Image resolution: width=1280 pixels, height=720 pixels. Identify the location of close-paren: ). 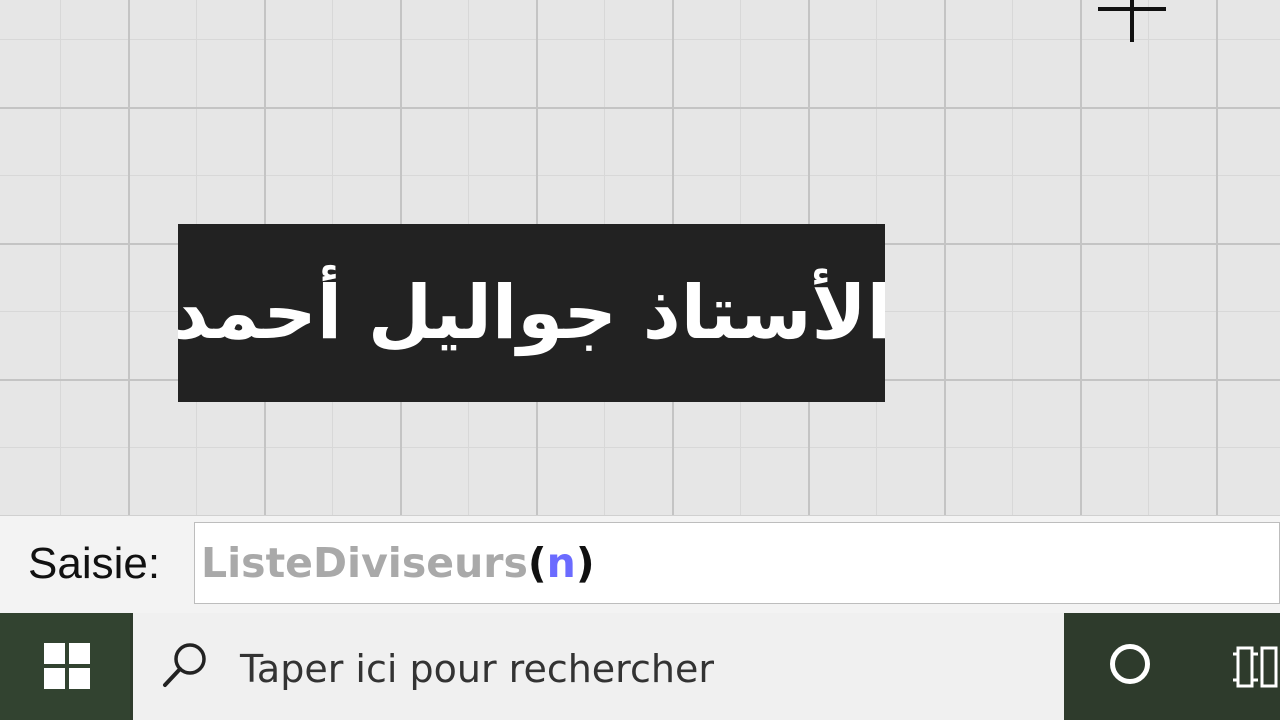
(585, 563).